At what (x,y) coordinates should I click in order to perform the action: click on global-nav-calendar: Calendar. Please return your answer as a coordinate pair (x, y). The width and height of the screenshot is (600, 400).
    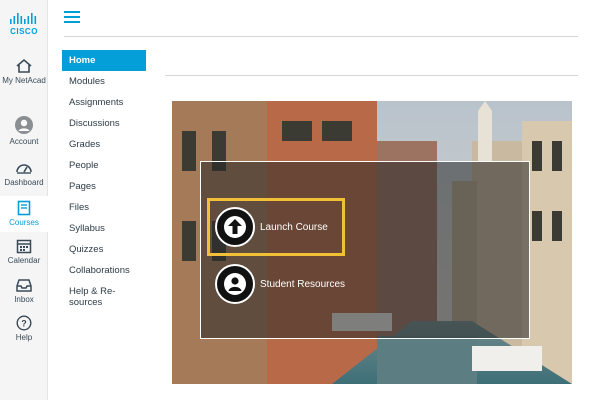
    Looking at the image, I should click on (24, 254).